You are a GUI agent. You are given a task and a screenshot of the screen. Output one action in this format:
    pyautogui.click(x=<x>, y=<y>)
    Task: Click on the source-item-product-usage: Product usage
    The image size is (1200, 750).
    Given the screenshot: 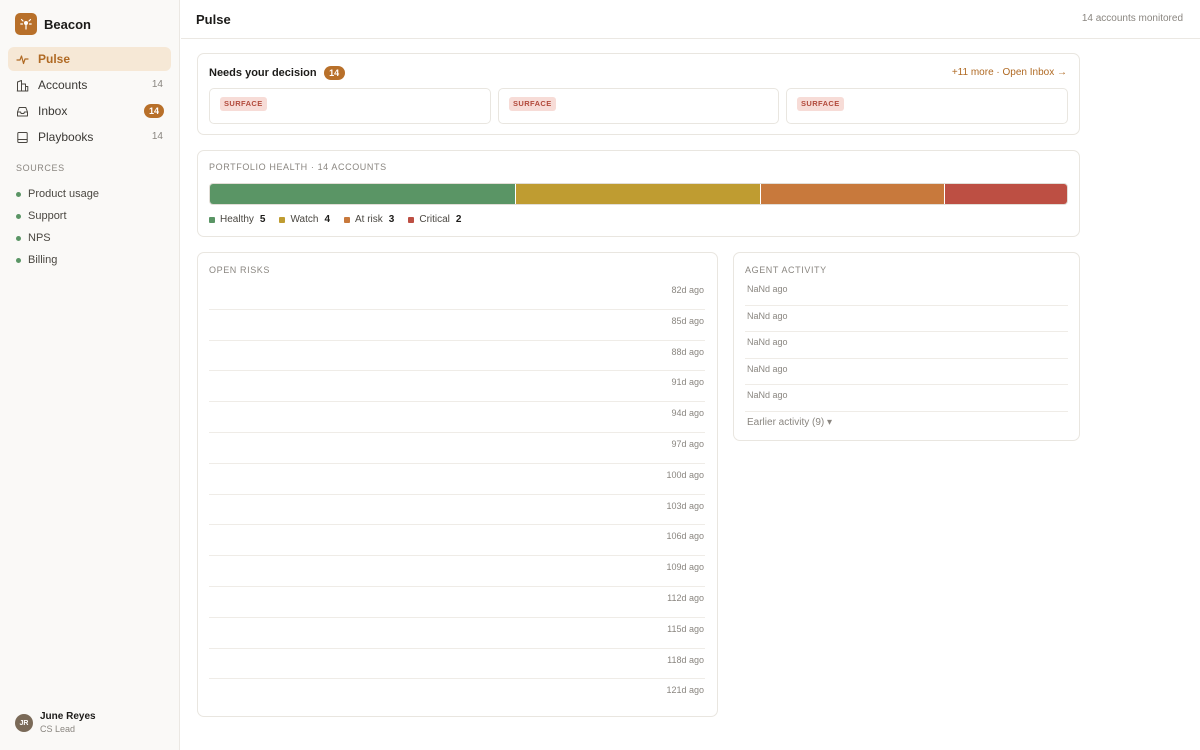 What is the action you would take?
    pyautogui.click(x=57, y=194)
    